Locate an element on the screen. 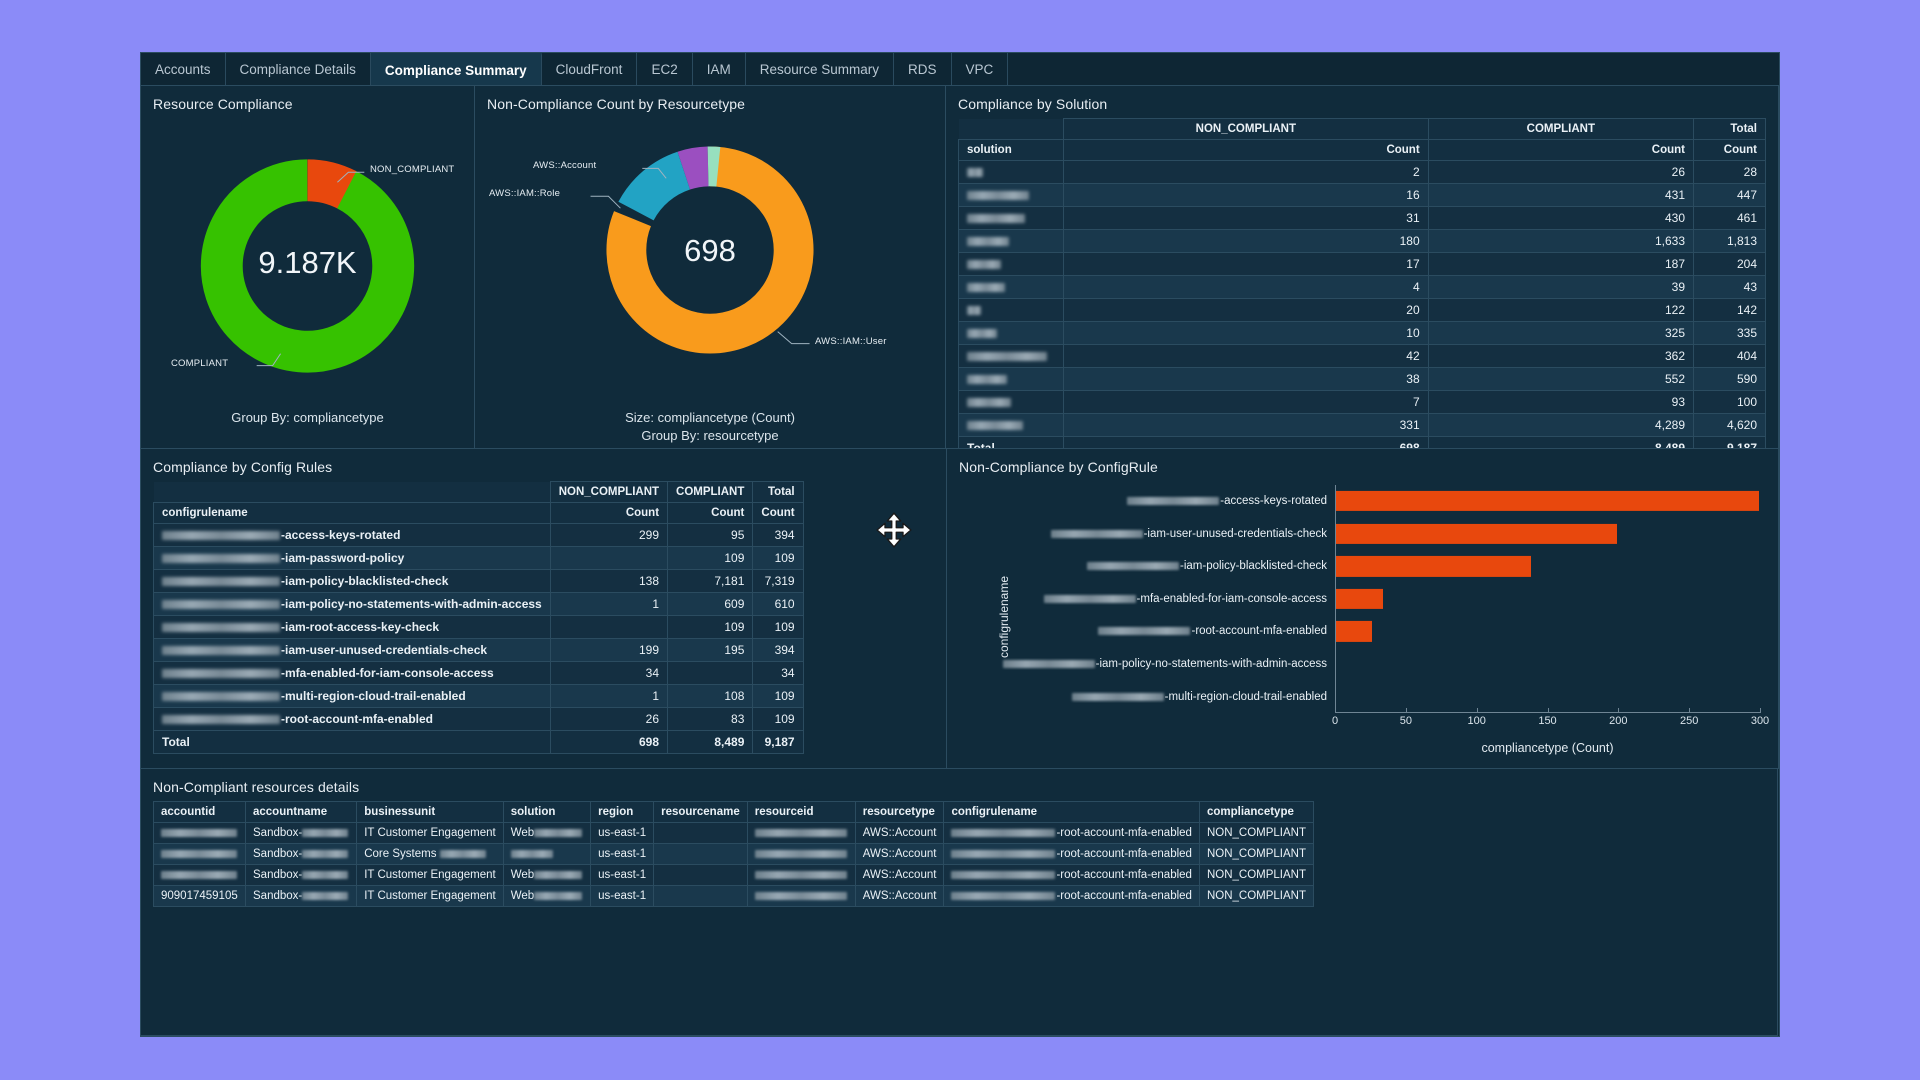 This screenshot has height=1080, width=1920. cell-compliant-count: 93 is located at coordinates (1561, 402).